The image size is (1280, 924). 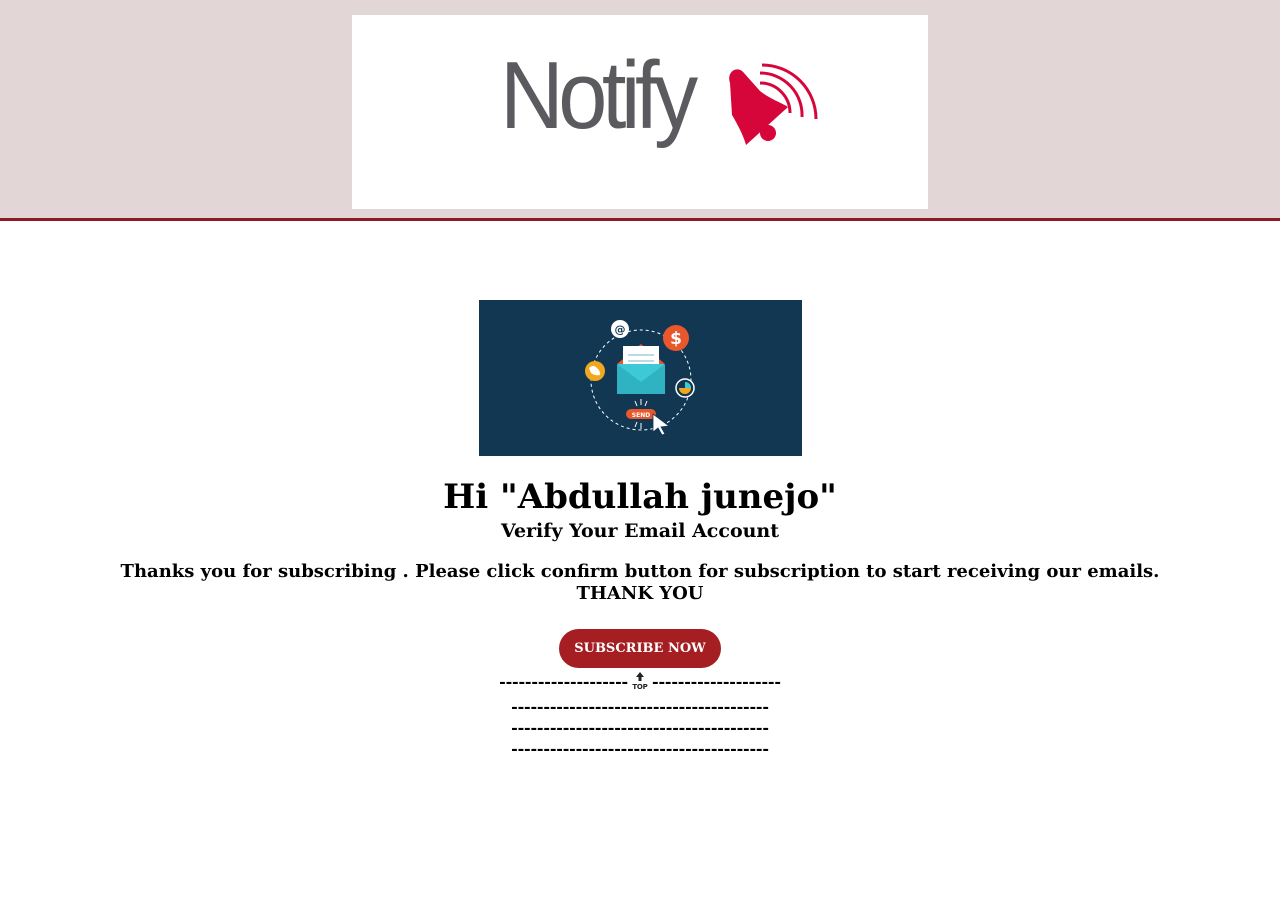 I want to click on back-to-top-icon: TOP, so click(x=640, y=681).